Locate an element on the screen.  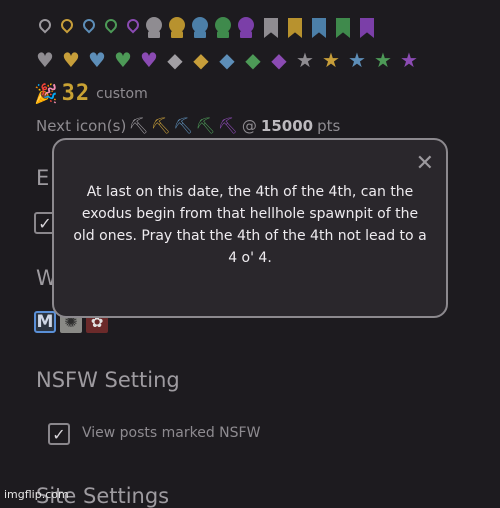
pin-green-icon is located at coordinates (111, 27).